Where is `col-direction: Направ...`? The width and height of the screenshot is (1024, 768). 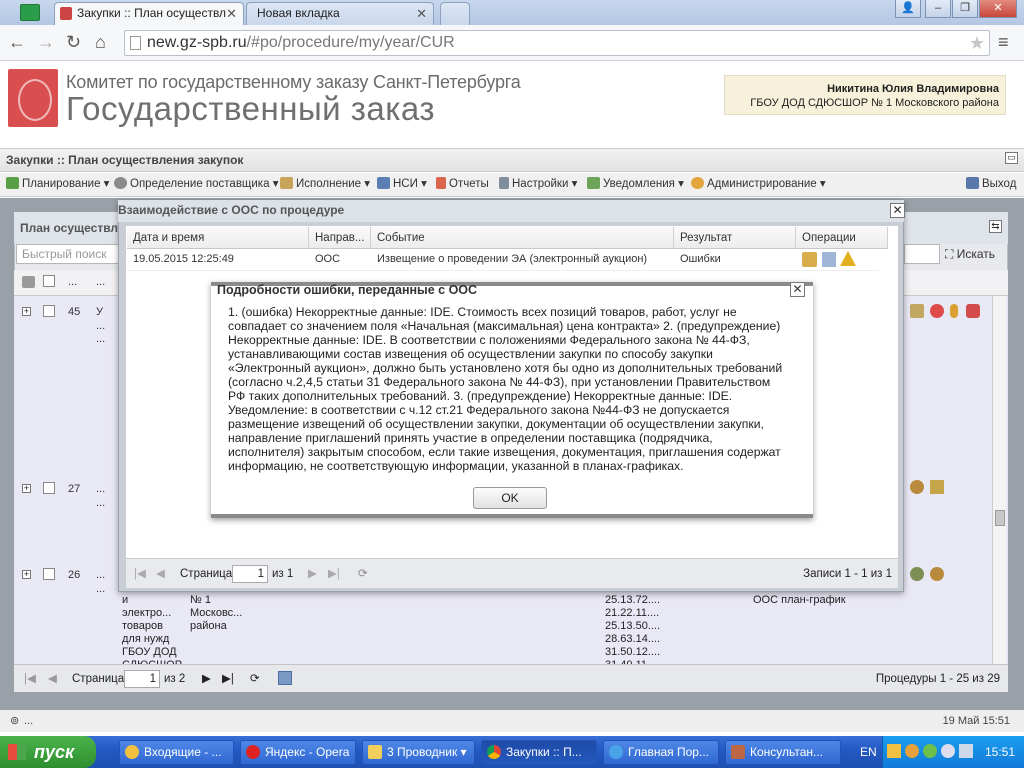 col-direction: Направ... is located at coordinates (340, 238).